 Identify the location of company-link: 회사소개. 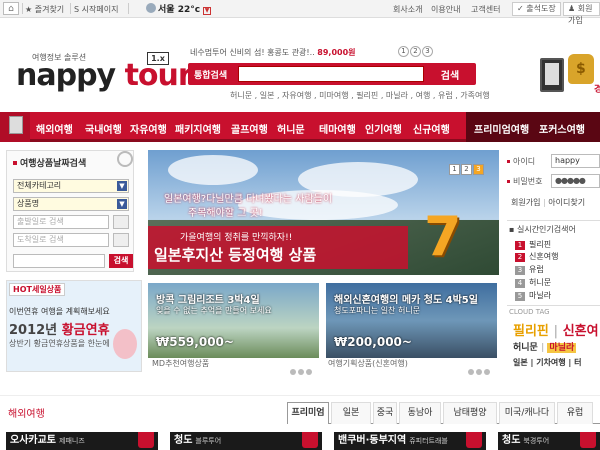
(407, 9).